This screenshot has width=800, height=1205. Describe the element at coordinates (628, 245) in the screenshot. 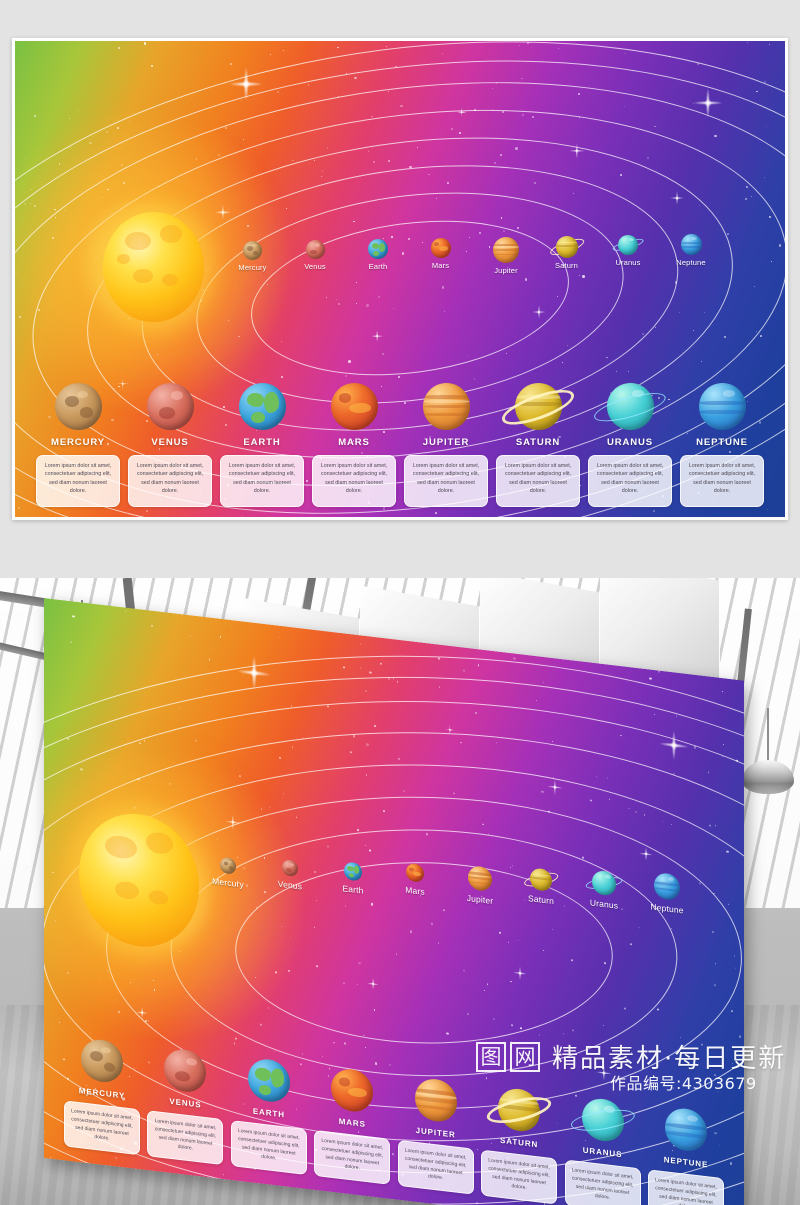

I see `diagram-planet-uranus` at that location.